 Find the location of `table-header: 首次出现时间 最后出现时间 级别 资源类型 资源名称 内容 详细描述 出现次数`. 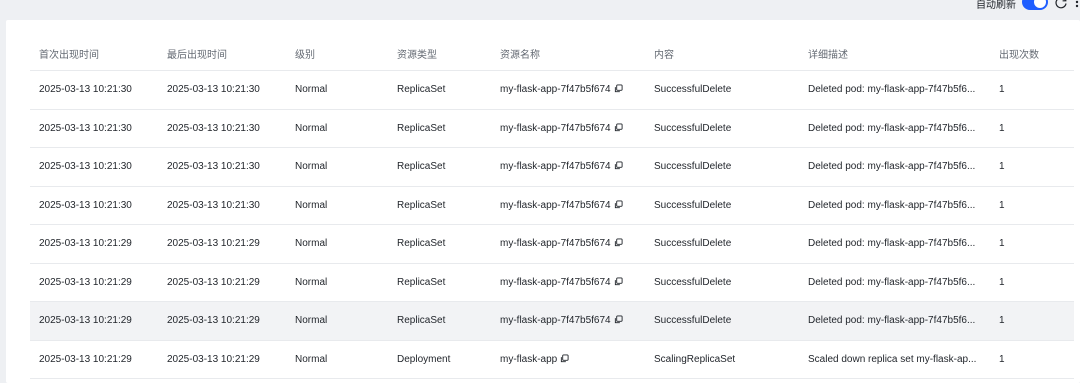

table-header: 首次出现时间 最后出现时间 级别 资源类型 资源名称 内容 详细描述 出现次数 is located at coordinates (552, 53).